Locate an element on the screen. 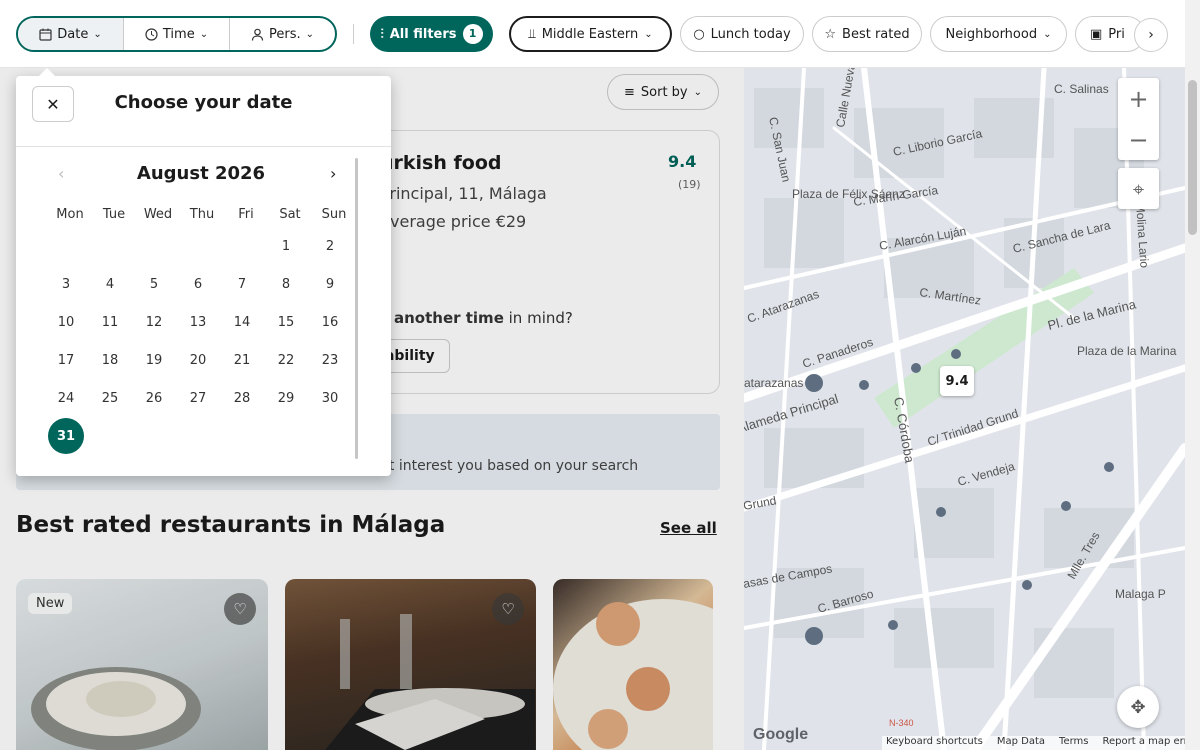 Image resolution: width=1200 pixels, height=750 pixels. persons-selector: Pers. ⌄ is located at coordinates (282, 34).